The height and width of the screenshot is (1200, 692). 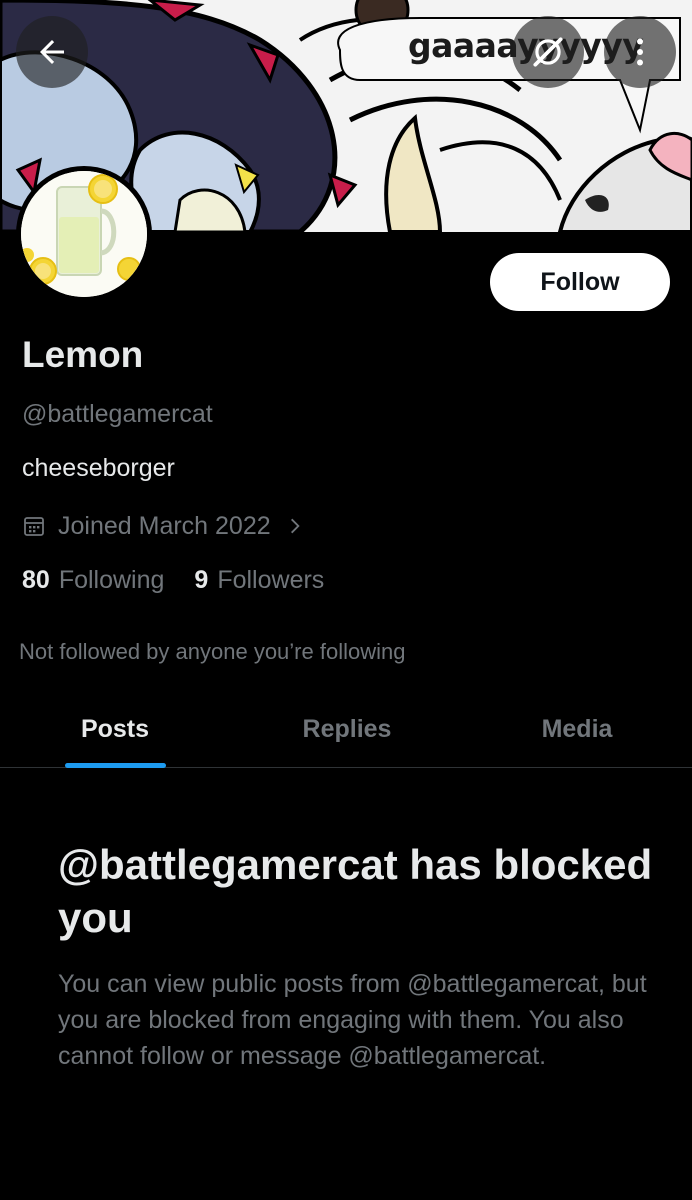 I want to click on mutual-followers-note: Not followed by anyone you’re following, so click(x=212, y=651).